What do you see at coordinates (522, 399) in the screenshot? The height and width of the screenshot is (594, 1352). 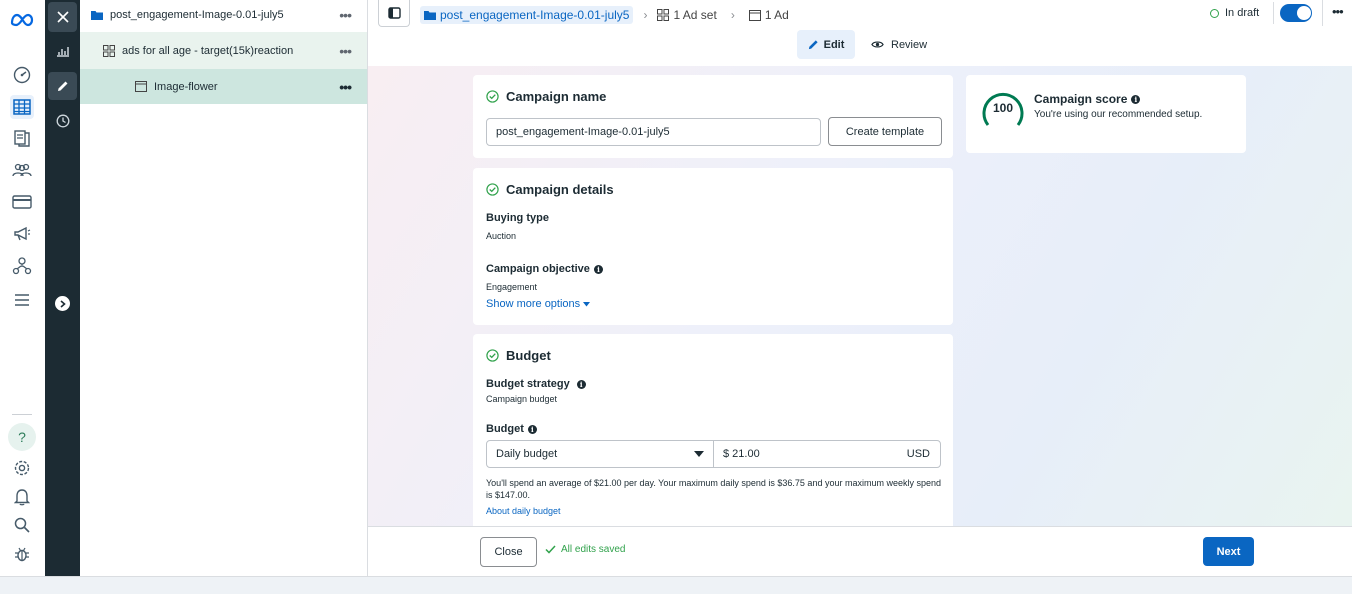 I see `budget-strategy-value: Campaign budget` at bounding box center [522, 399].